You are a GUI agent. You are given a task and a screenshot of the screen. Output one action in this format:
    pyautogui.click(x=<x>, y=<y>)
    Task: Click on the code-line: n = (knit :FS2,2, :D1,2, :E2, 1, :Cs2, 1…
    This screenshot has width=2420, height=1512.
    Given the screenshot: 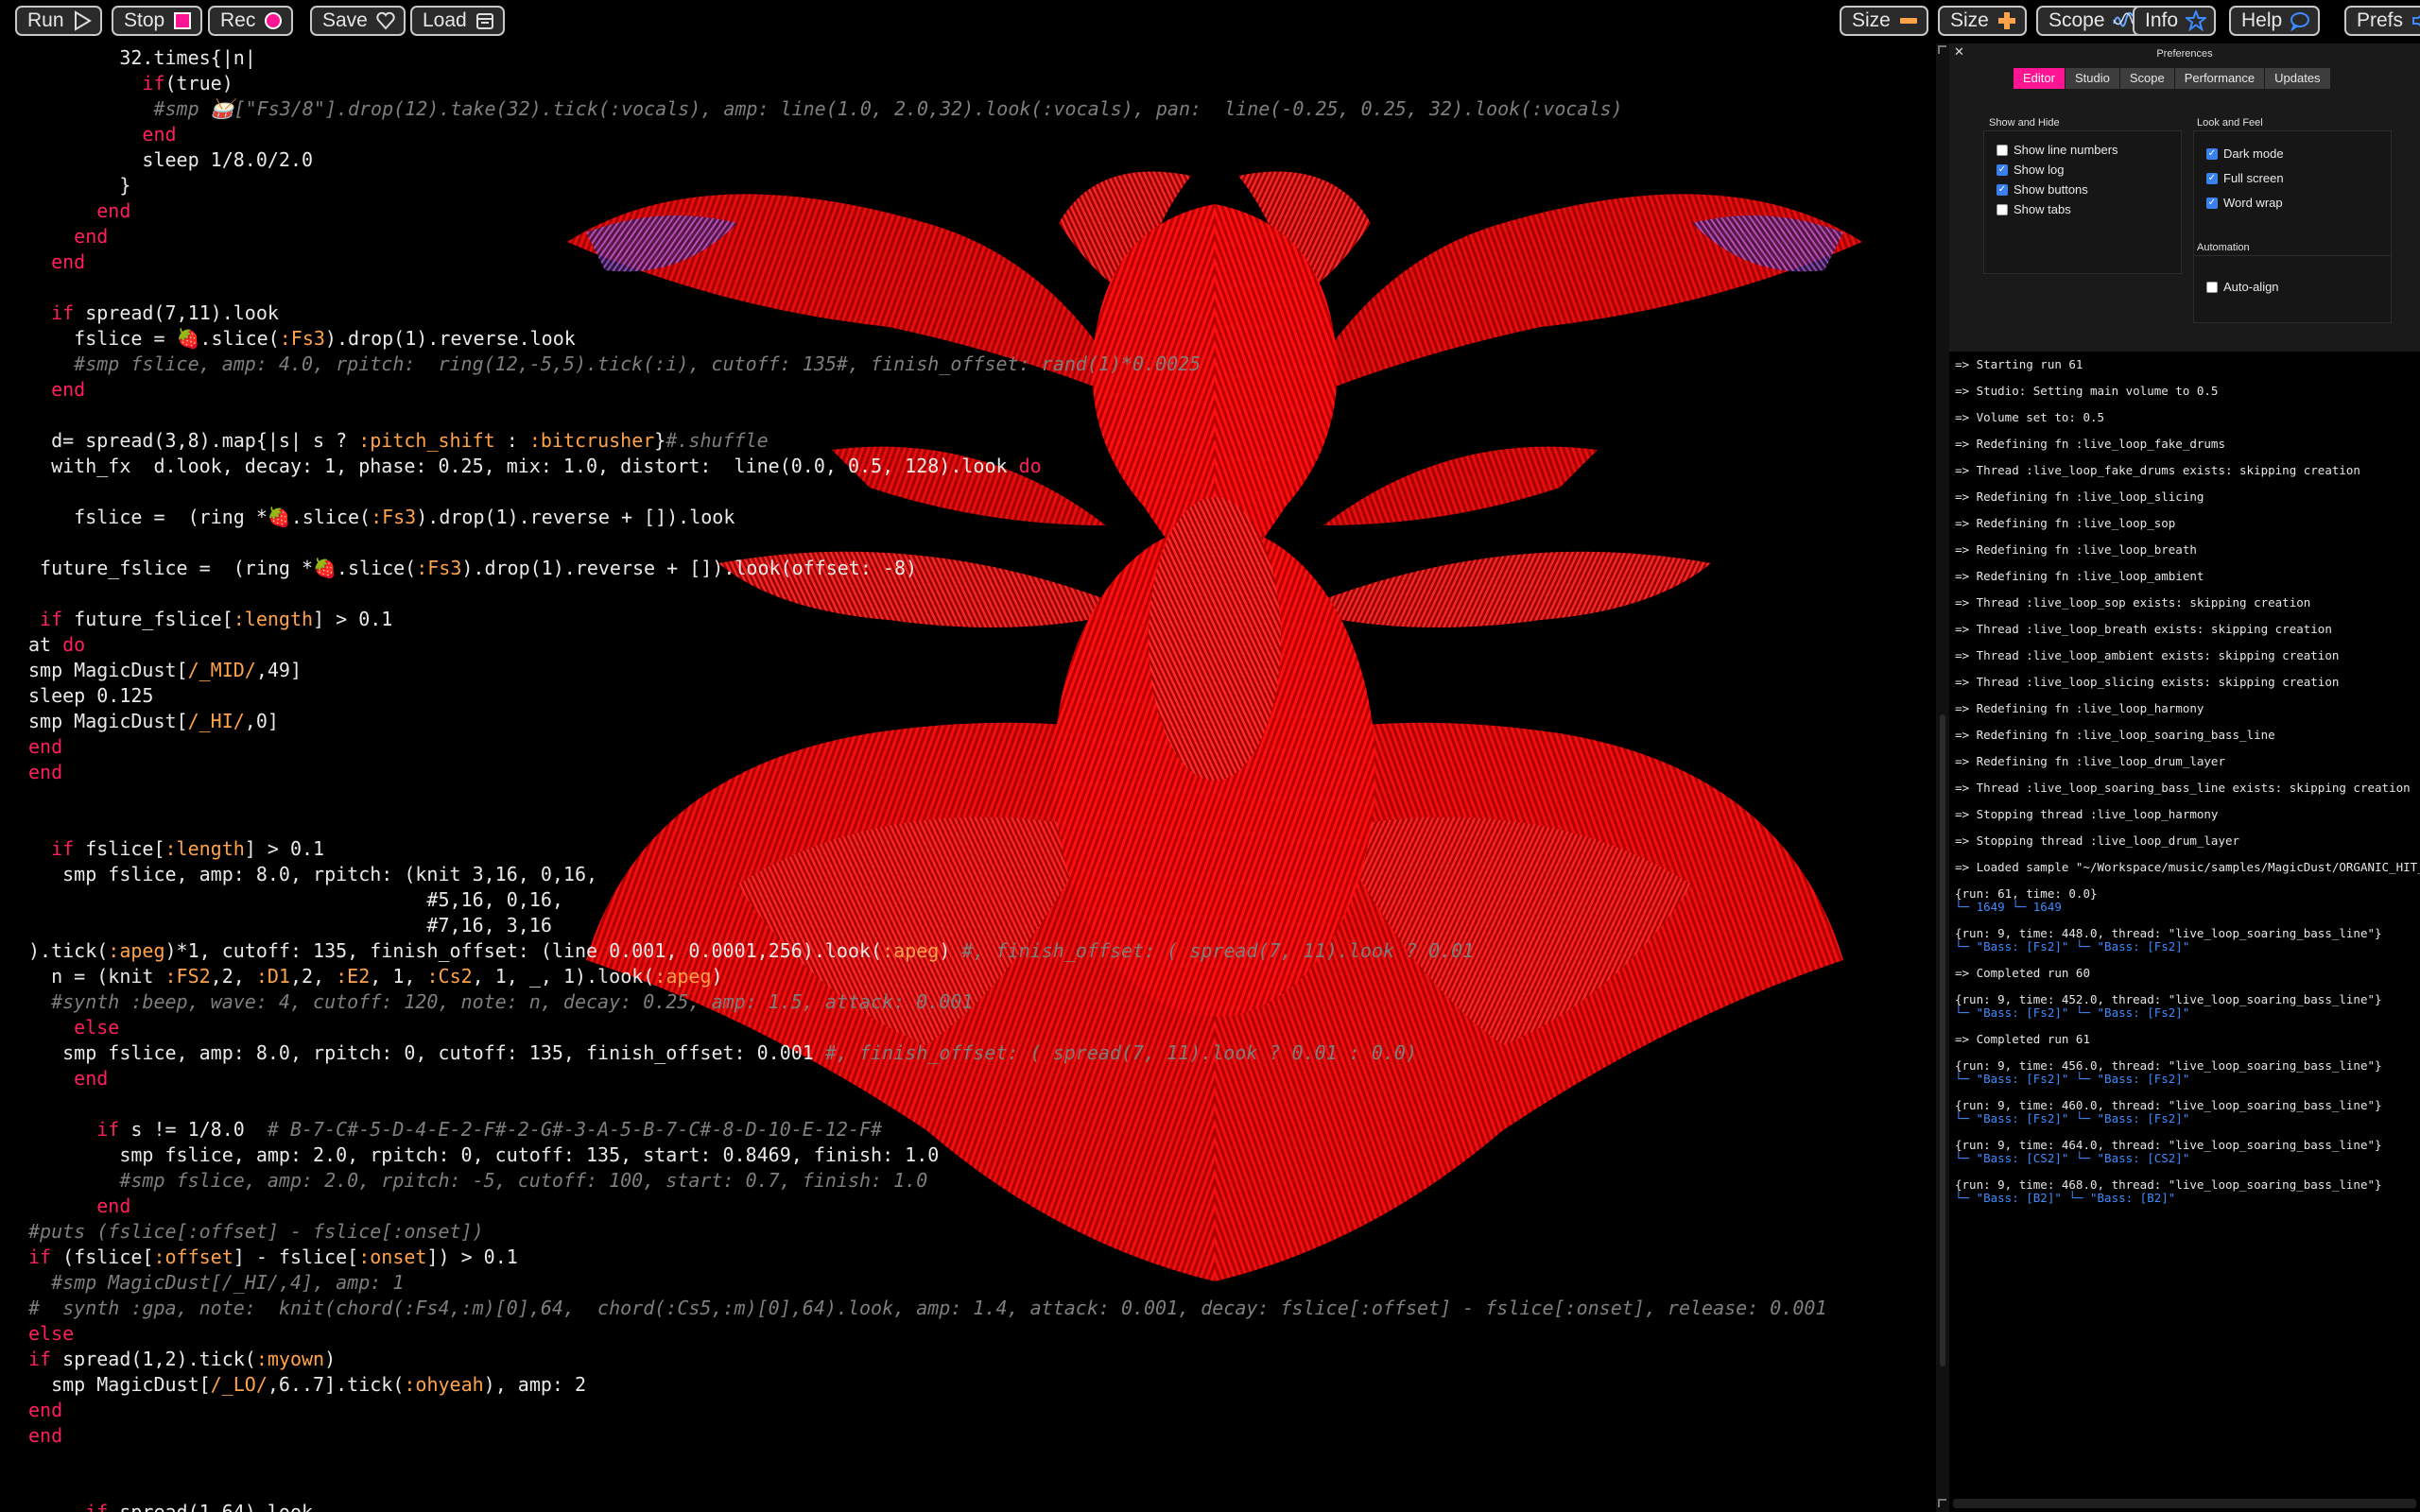 What is the action you would take?
    pyautogui.click(x=927, y=976)
    